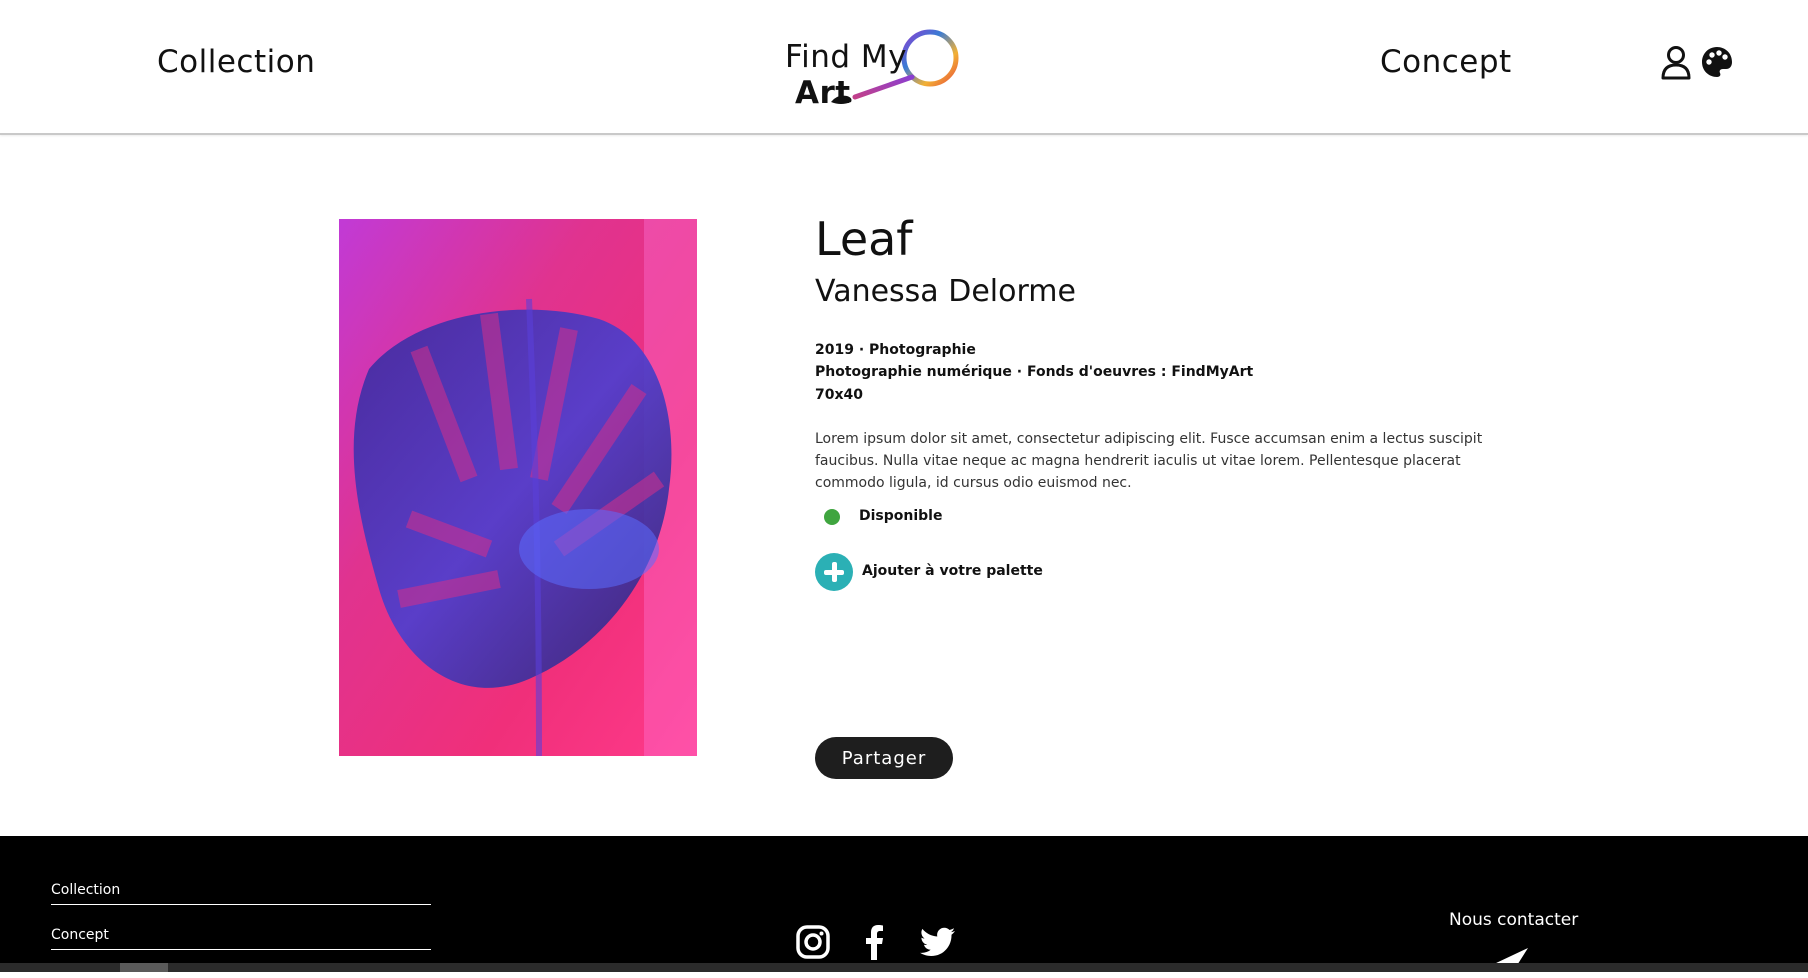  I want to click on find-my-art-logo: Find My Art, so click(875, 66).